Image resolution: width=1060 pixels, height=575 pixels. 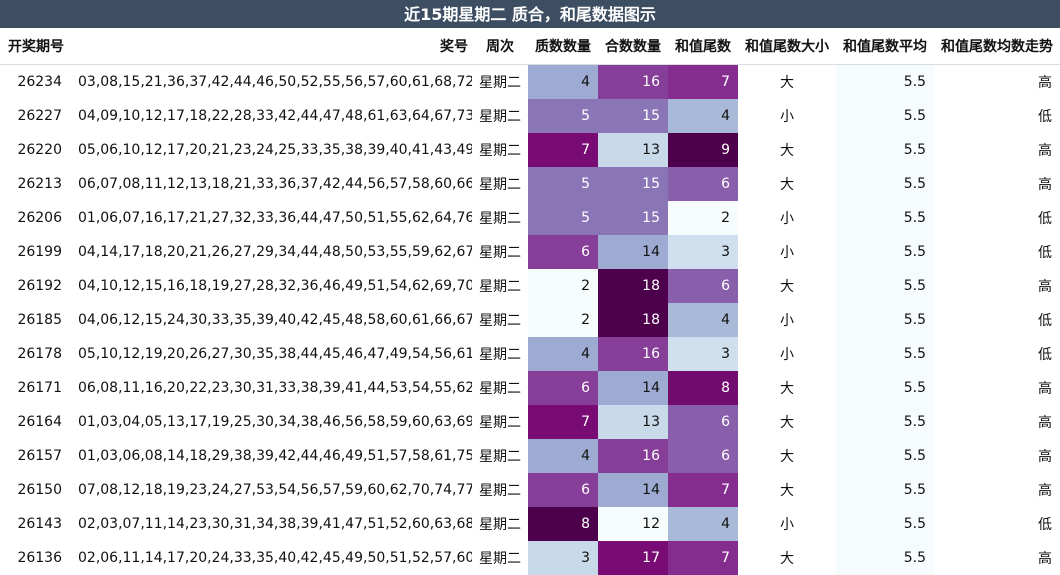 I want to click on issue-cell: 26199, so click(x=39, y=252).